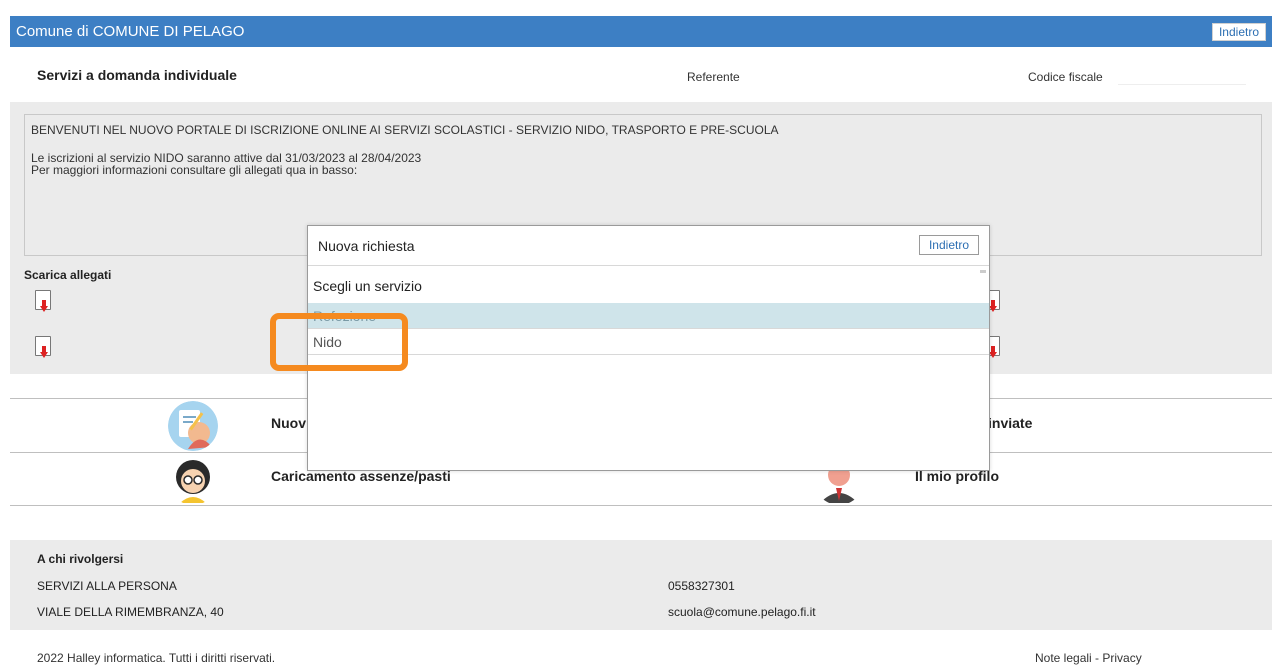 This screenshot has width=1279, height=670. Describe the element at coordinates (68, 275) in the screenshot. I see `allegati-title: Scarica allegati` at that location.